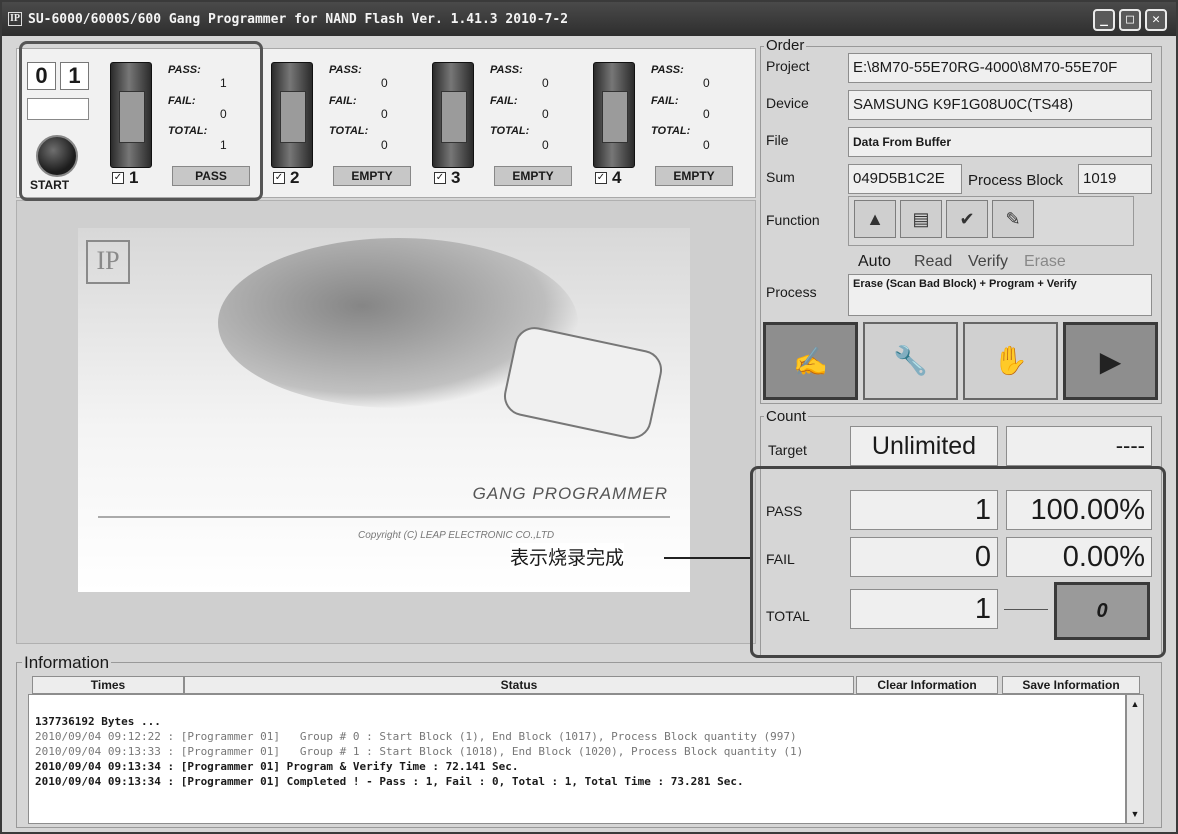  Describe the element at coordinates (924, 446) in the screenshot. I see `target-field: Unlimited` at that location.